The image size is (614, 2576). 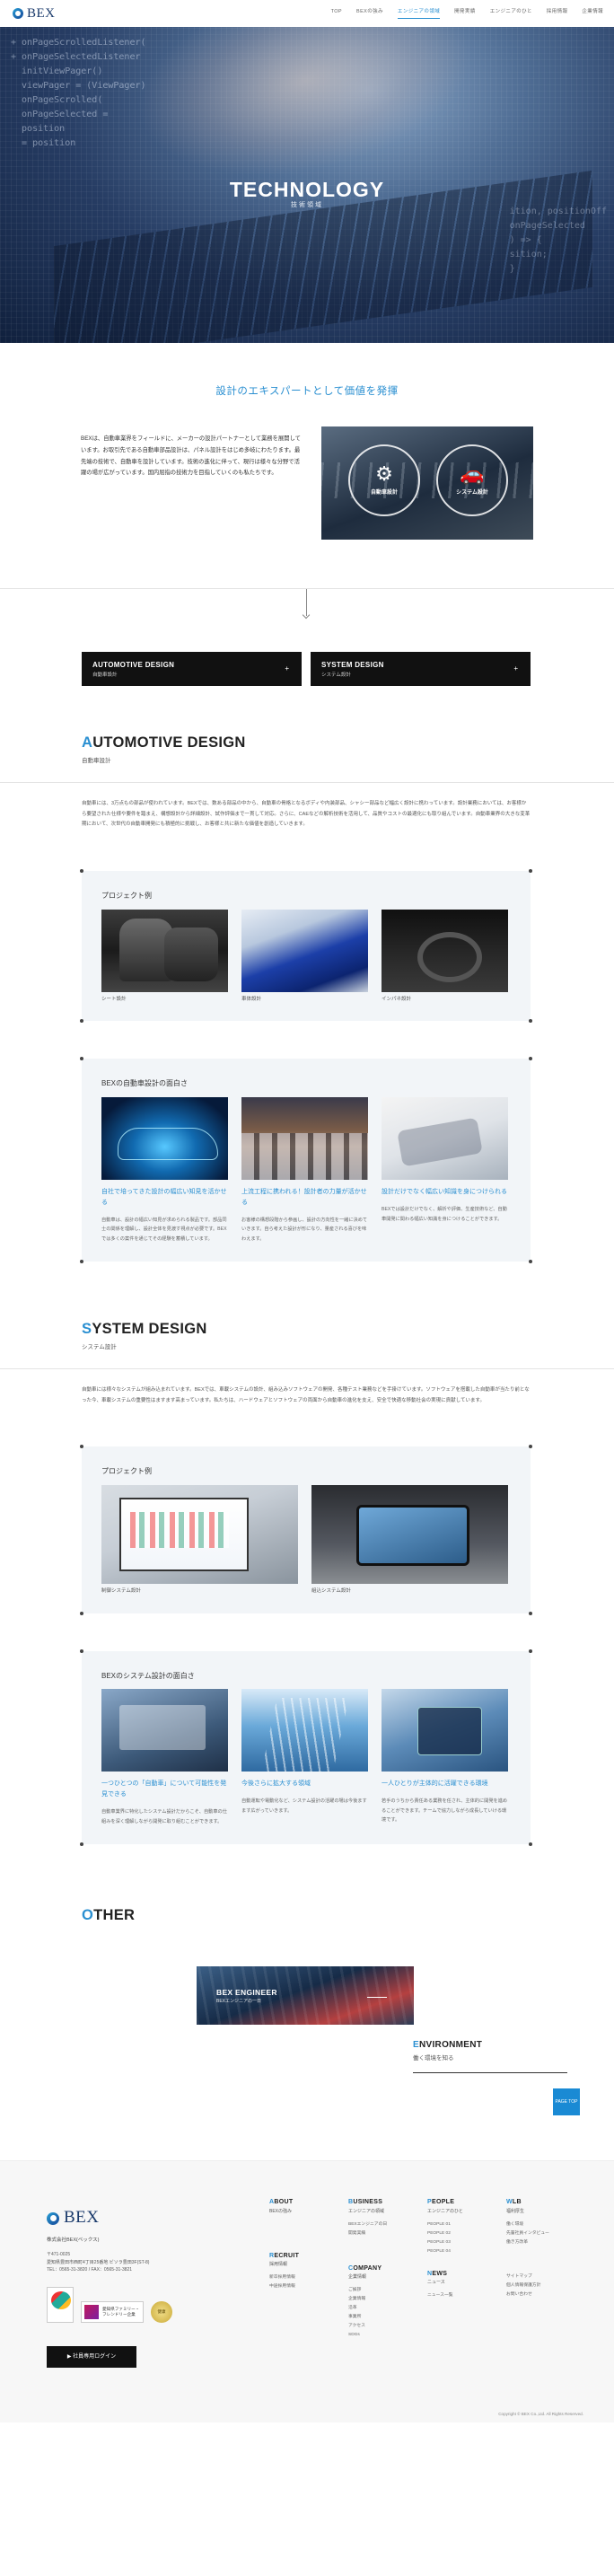 What do you see at coordinates (164, 743) in the screenshot?
I see `automotive-title: AUTOMOTIVE DESIGN` at bounding box center [164, 743].